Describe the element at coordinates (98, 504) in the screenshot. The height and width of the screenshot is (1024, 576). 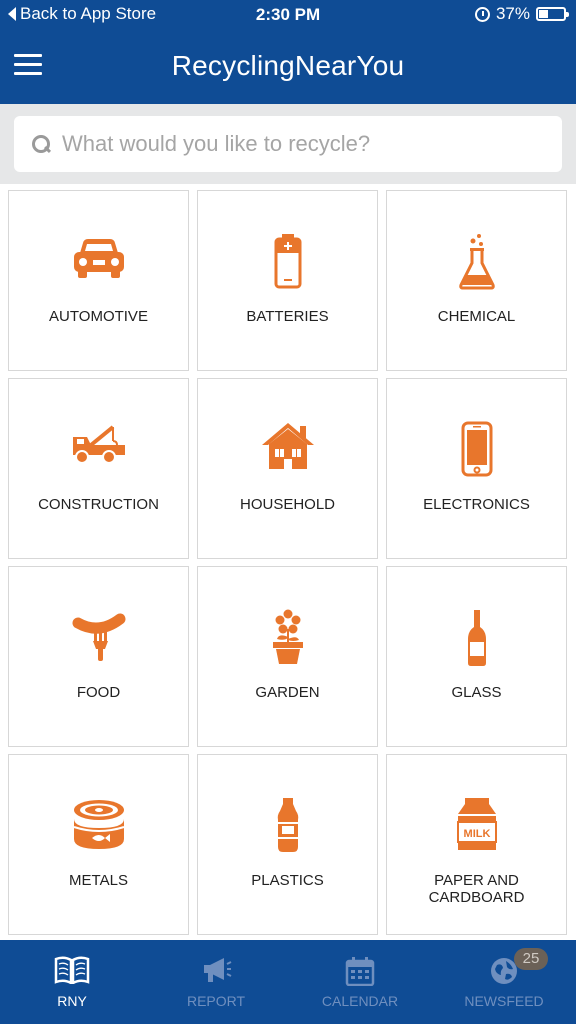
I see `category-label: CONSTRUCTION` at that location.